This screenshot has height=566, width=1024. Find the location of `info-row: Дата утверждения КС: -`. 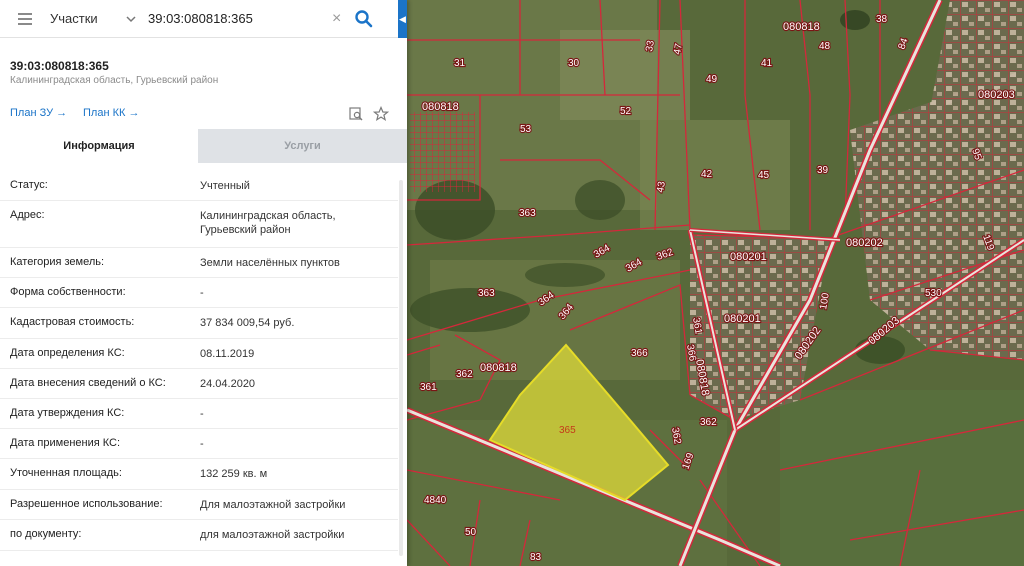

info-row: Дата утверждения КС: - is located at coordinates (199, 414).